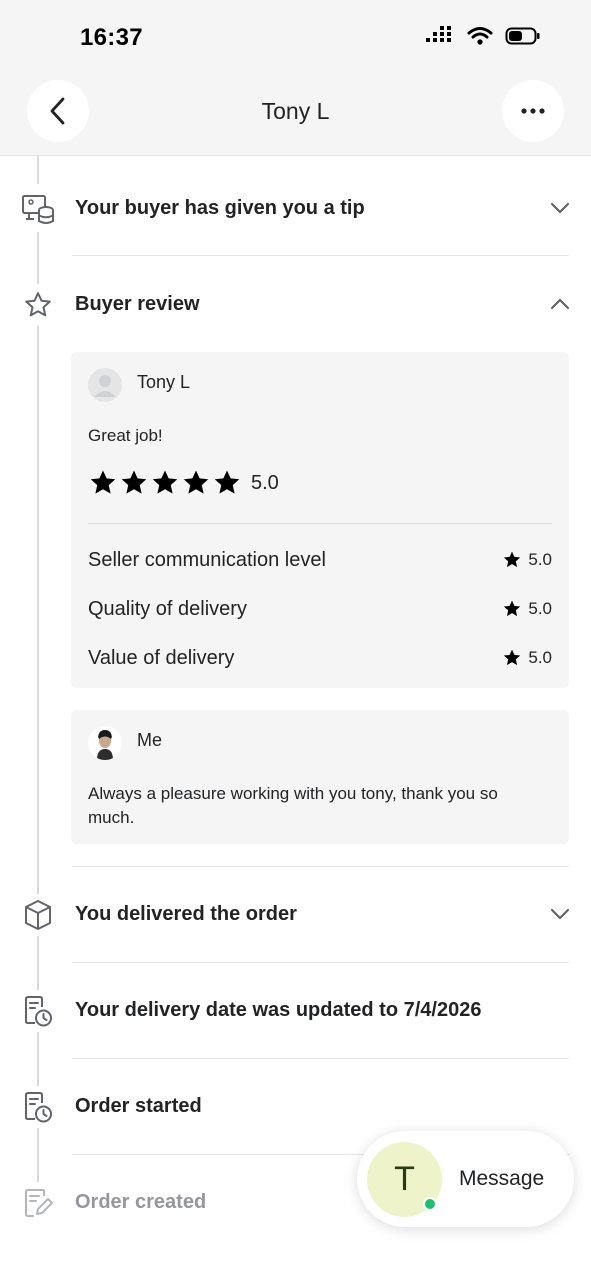 The height and width of the screenshot is (1280, 591). Describe the element at coordinates (220, 208) in the screenshot. I see `event-title: Your buyer has given you a tip` at that location.